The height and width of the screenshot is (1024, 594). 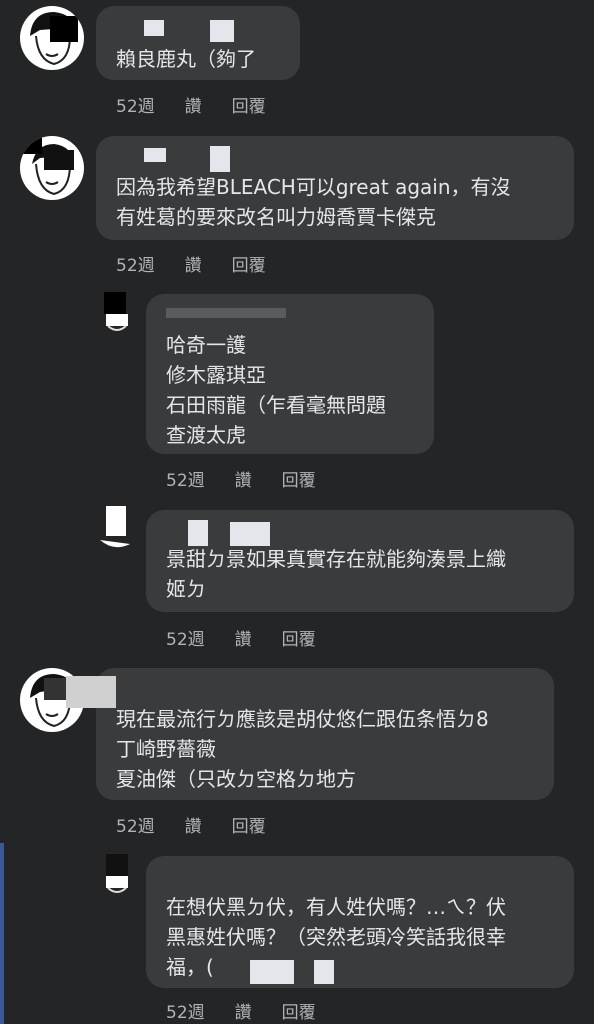 What do you see at coordinates (2, 933) in the screenshot?
I see `thread-indicator` at bounding box center [2, 933].